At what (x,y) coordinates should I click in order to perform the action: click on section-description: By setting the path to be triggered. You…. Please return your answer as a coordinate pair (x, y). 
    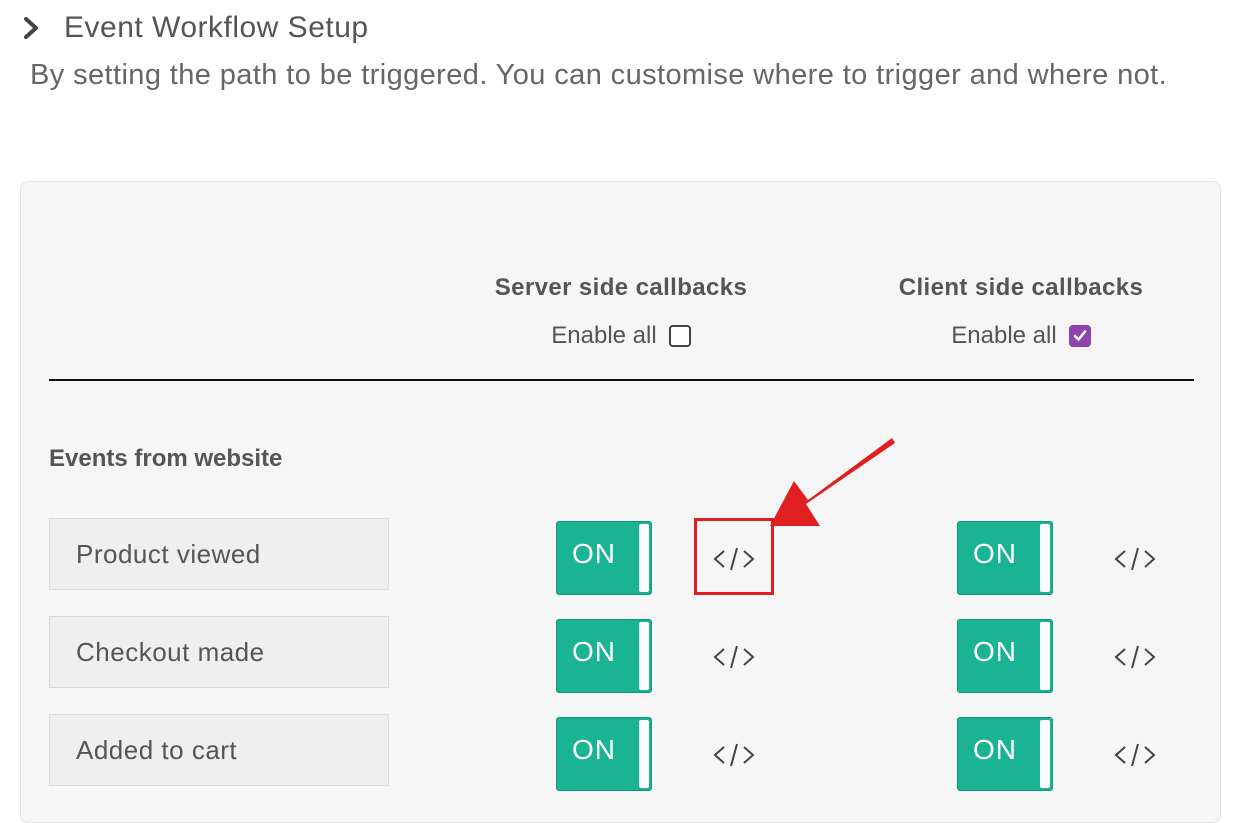
    Looking at the image, I should click on (599, 75).